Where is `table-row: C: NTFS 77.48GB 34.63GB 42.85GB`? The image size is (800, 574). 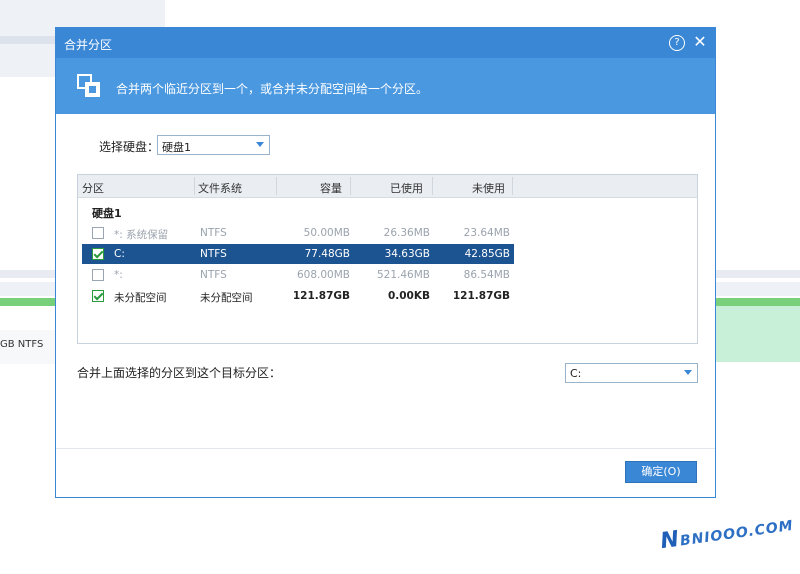 table-row: C: NTFS 77.48GB 34.63GB 42.85GB is located at coordinates (298, 254).